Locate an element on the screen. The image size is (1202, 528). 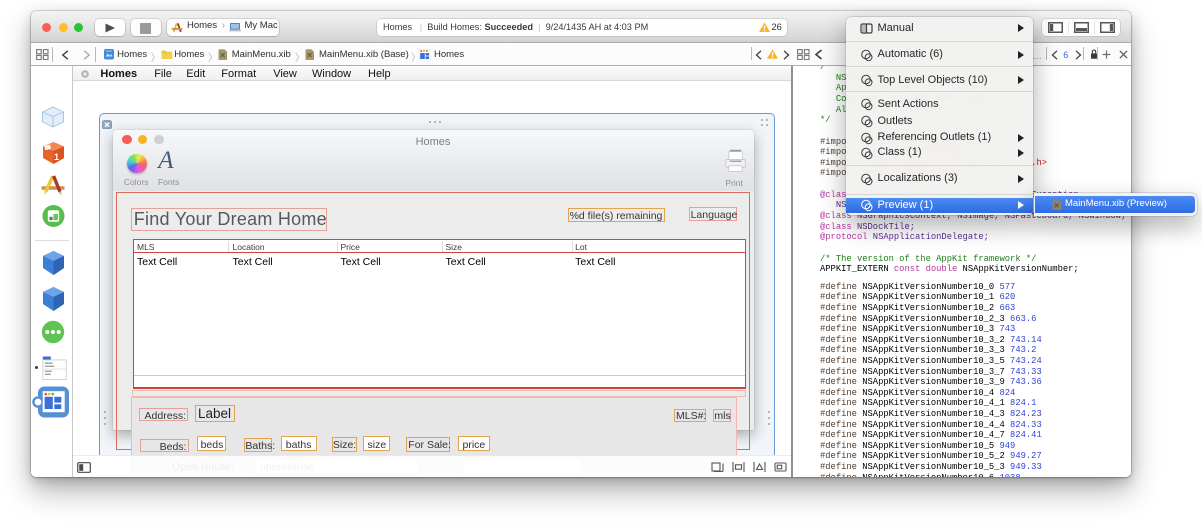
svg-text: 1 is located at coordinates (57, 157).